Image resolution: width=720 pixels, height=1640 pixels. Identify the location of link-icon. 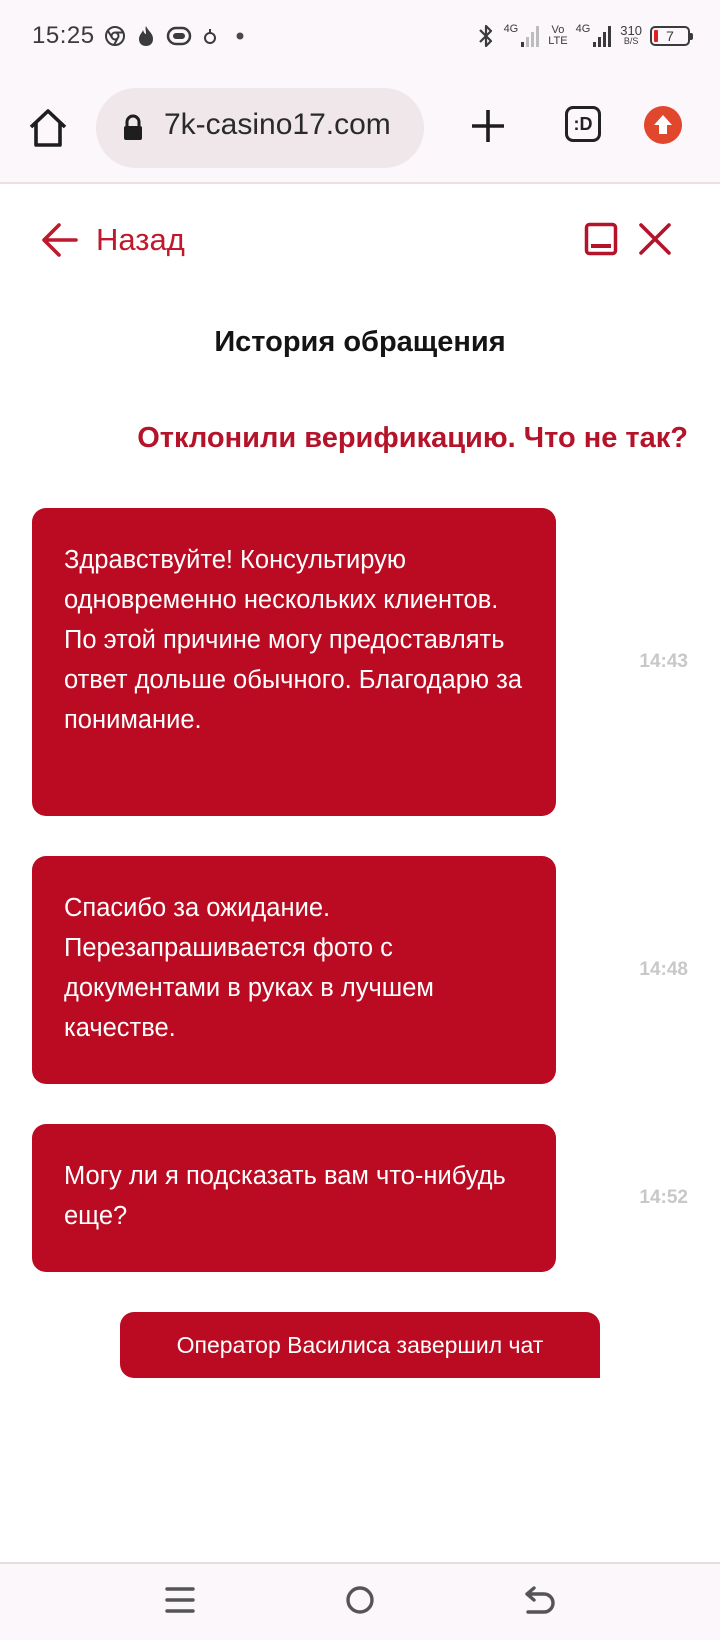
(179, 36).